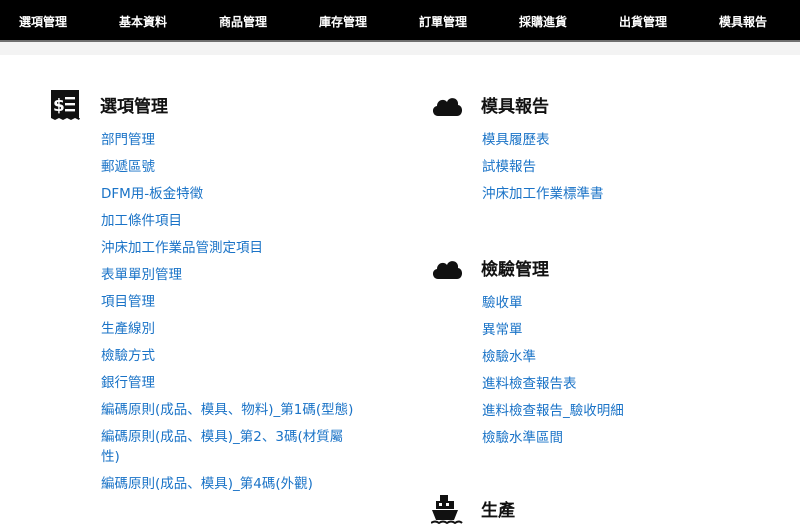 The image size is (800, 525). Describe the element at coordinates (612, 438) in the screenshot. I see `link-inspection-level-range: 檢驗水準區間` at that location.